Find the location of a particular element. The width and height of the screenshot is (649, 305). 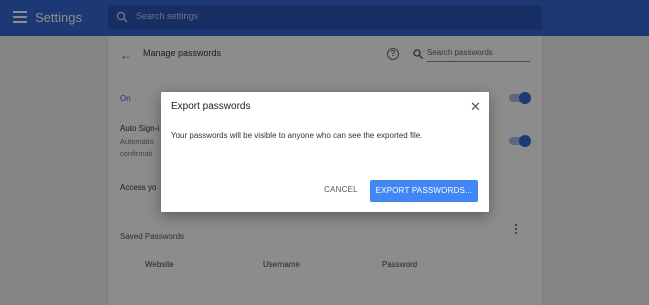

cancel-button: CANCEL is located at coordinates (341, 190).